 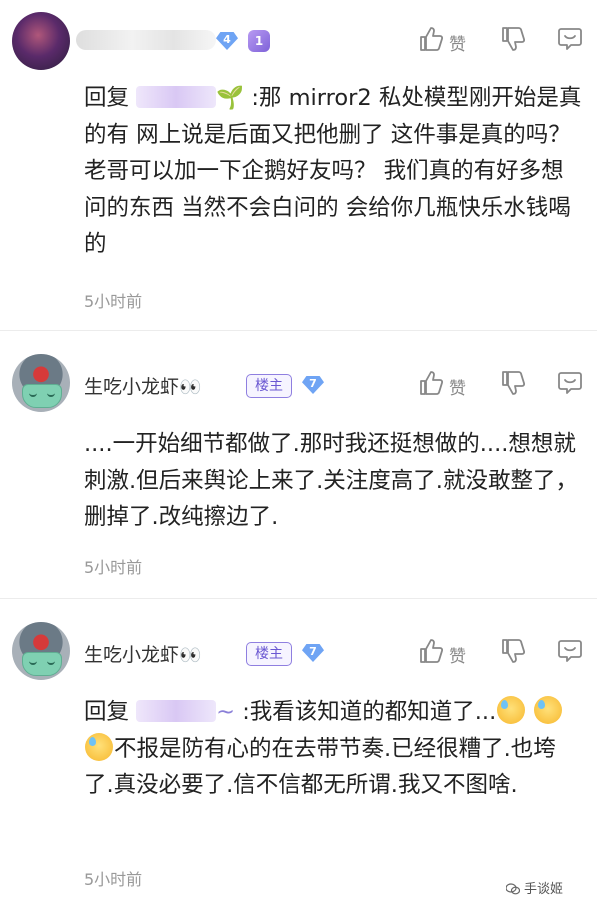 I want to click on tilde-suffix: ~, so click(x=226, y=712).